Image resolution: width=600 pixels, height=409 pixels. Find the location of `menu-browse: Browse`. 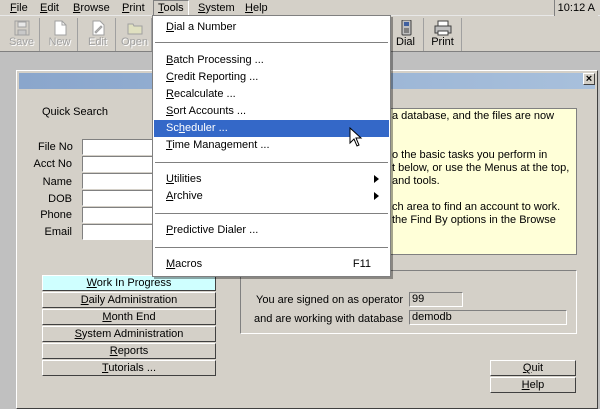

menu-browse: Browse is located at coordinates (91, 8).